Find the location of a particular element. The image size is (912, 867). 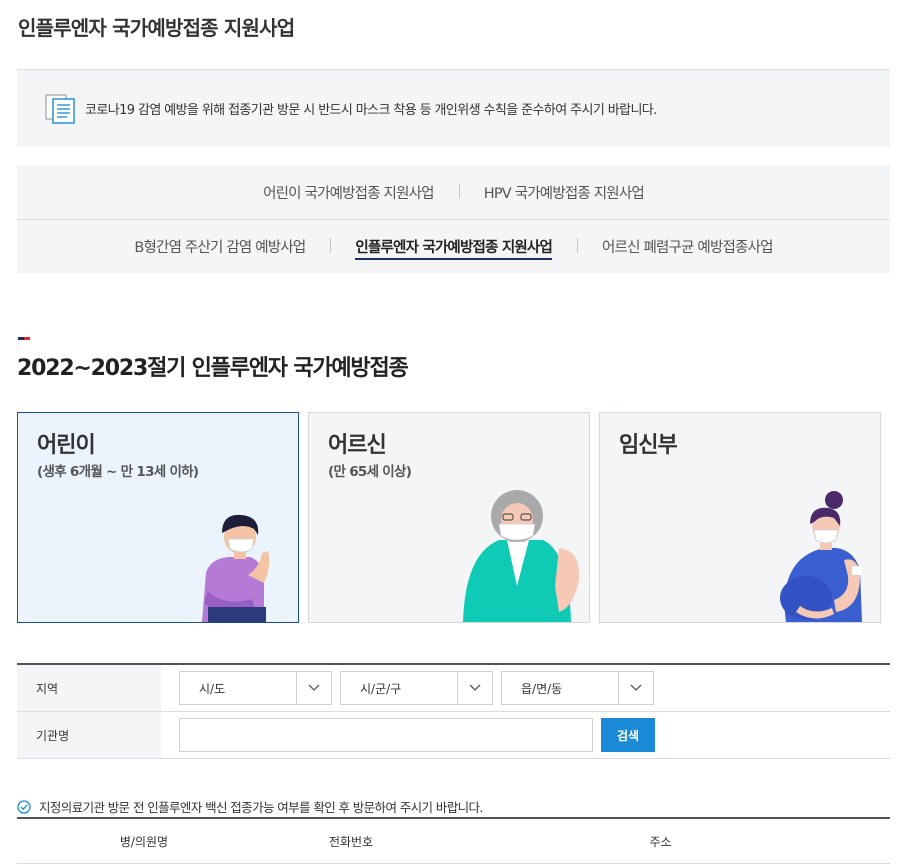

search-form: 지역 시/도 시/군/구 읍/면/동 기관명 검색 is located at coordinates (453, 711).